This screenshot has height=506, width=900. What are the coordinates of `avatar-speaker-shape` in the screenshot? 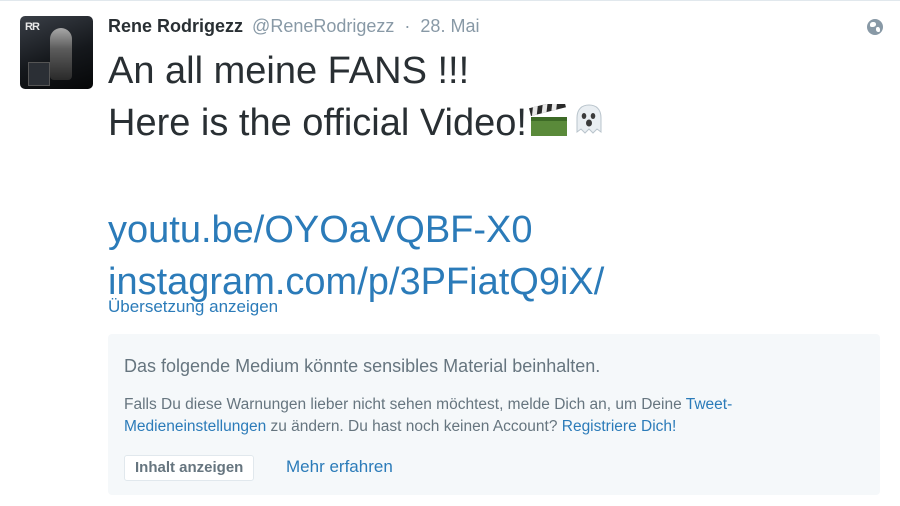 It's located at (39, 74).